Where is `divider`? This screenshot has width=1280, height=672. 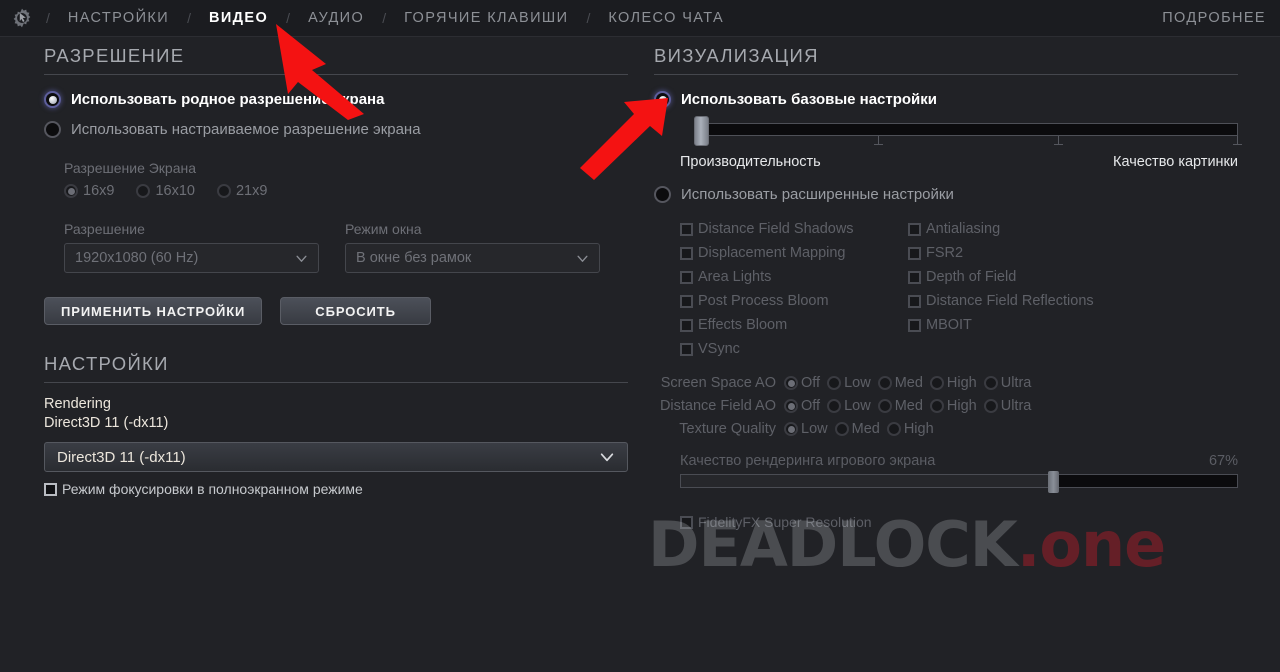 divider is located at coordinates (336, 382).